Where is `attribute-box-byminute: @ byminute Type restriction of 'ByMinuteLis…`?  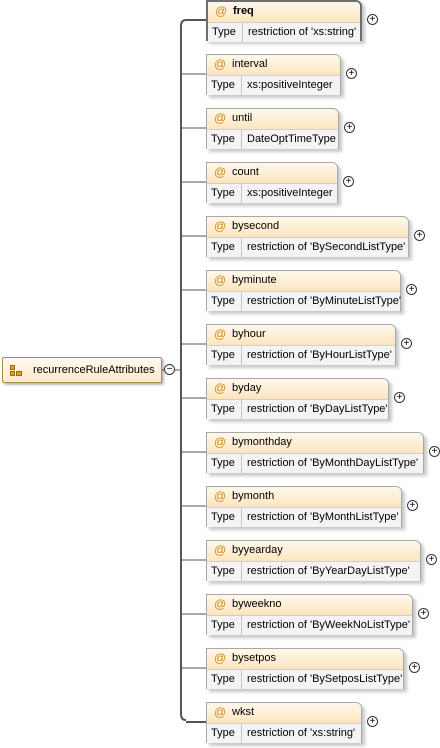
attribute-box-byminute: @ byminute Type restriction of 'ByMinuteLis… is located at coordinates (303, 290).